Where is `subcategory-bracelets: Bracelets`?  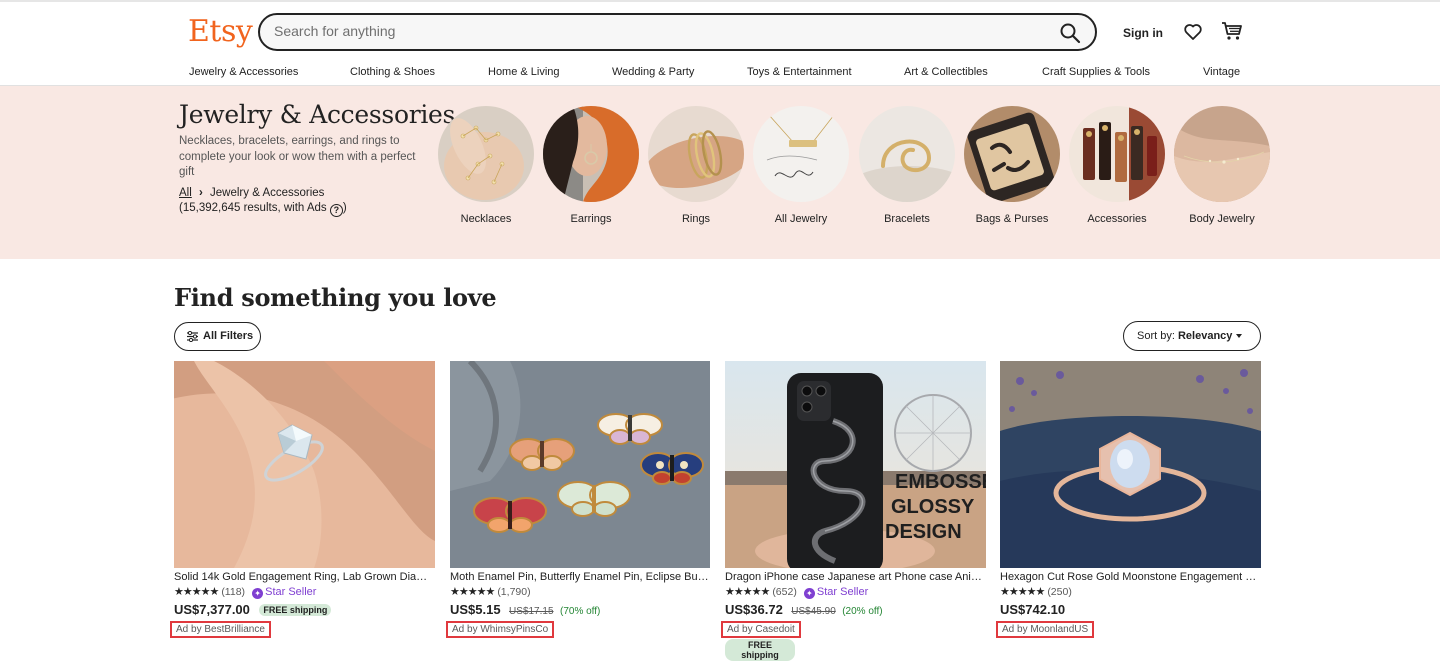 subcategory-bracelets: Bracelets is located at coordinates (907, 165).